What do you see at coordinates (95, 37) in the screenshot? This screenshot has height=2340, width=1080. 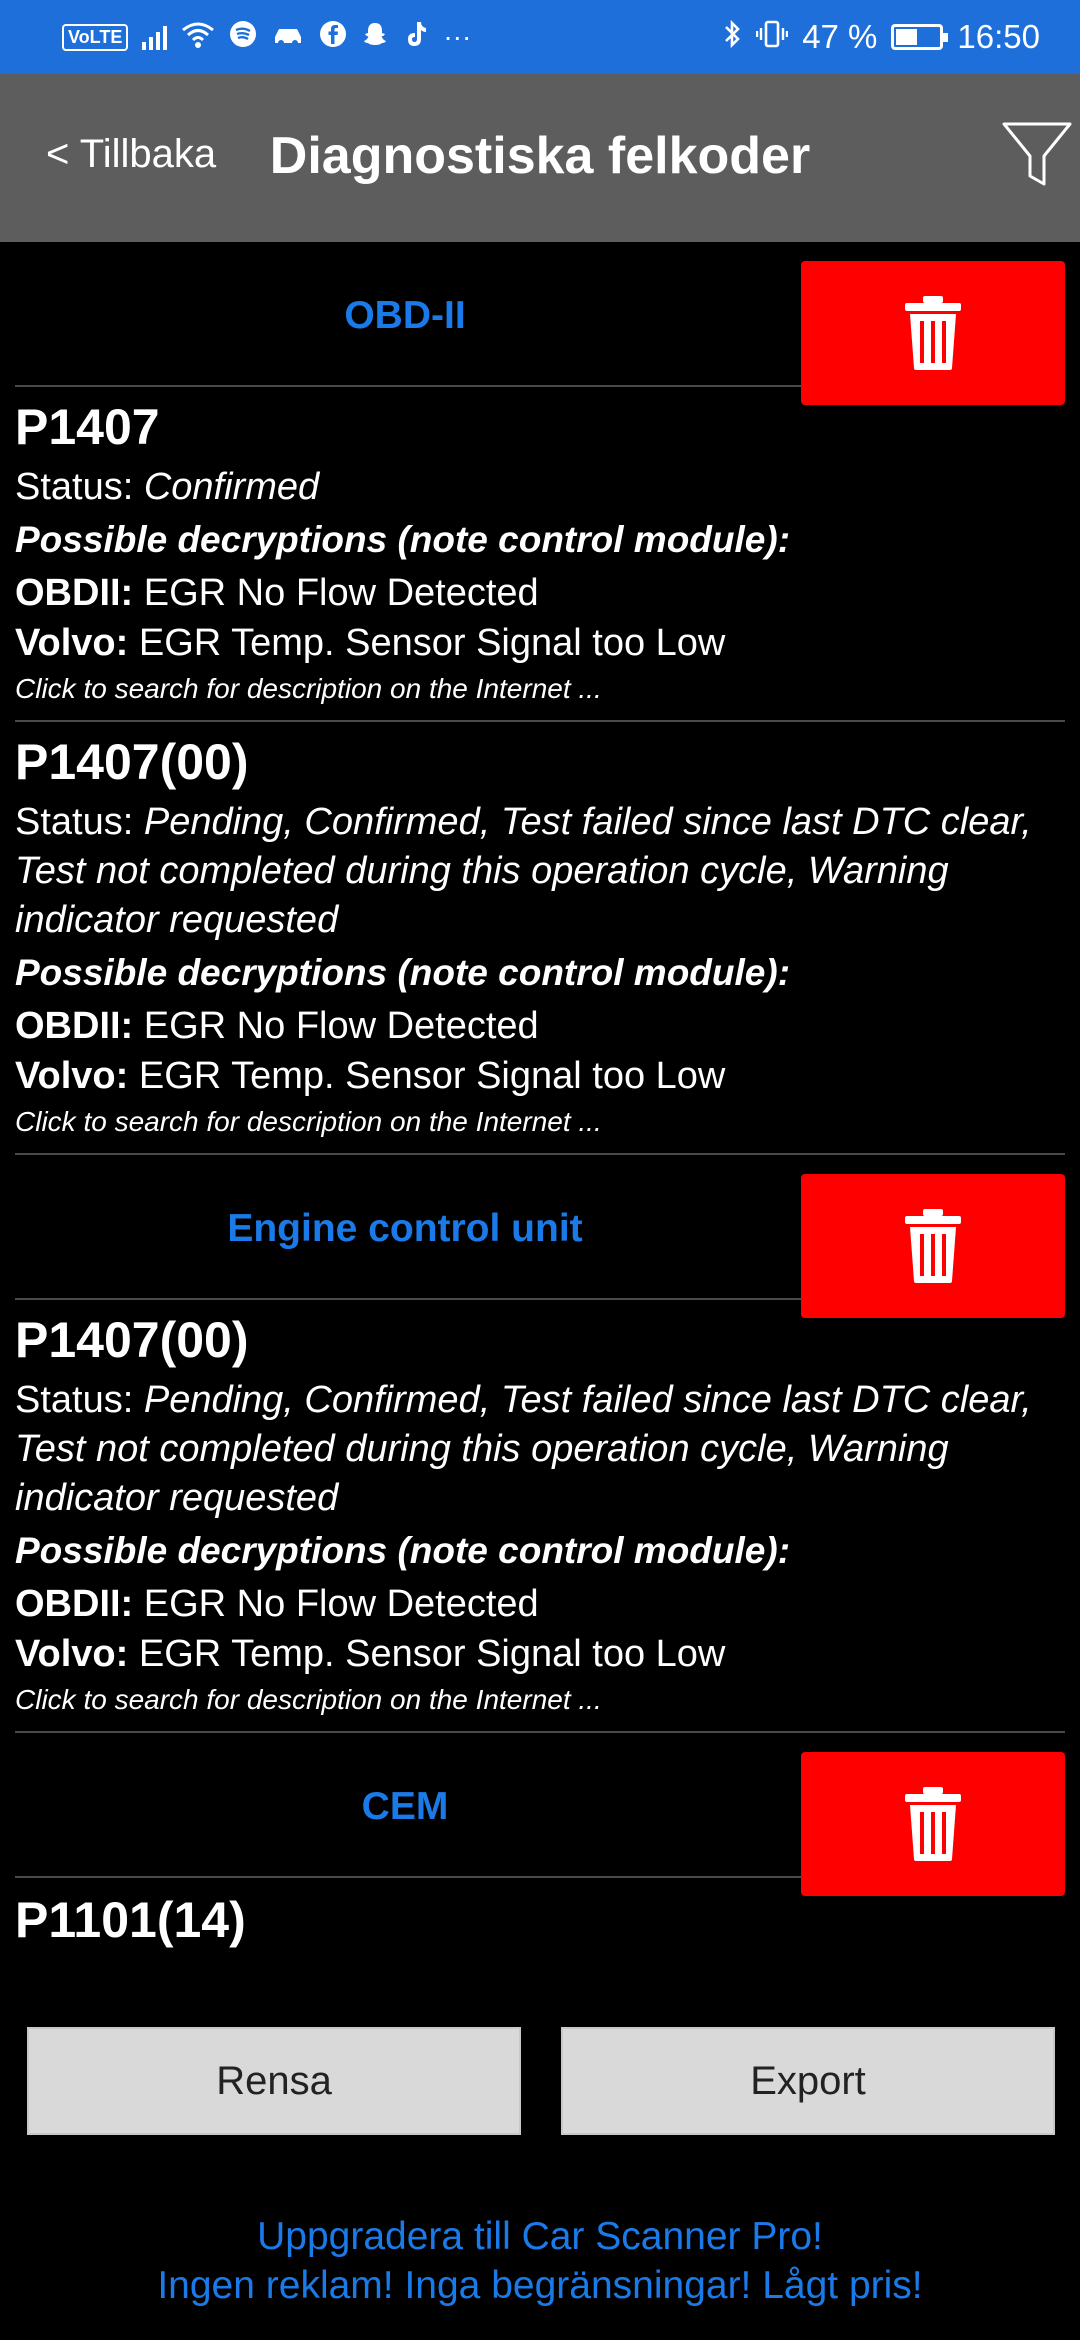 I see `volte-icon: VoLTE` at bounding box center [95, 37].